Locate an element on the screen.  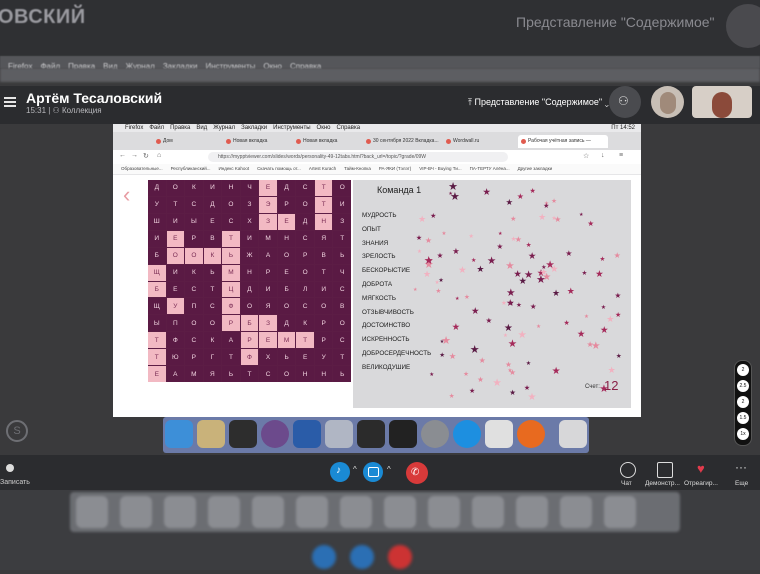
disk-icon is located at coordinates (403, 434).